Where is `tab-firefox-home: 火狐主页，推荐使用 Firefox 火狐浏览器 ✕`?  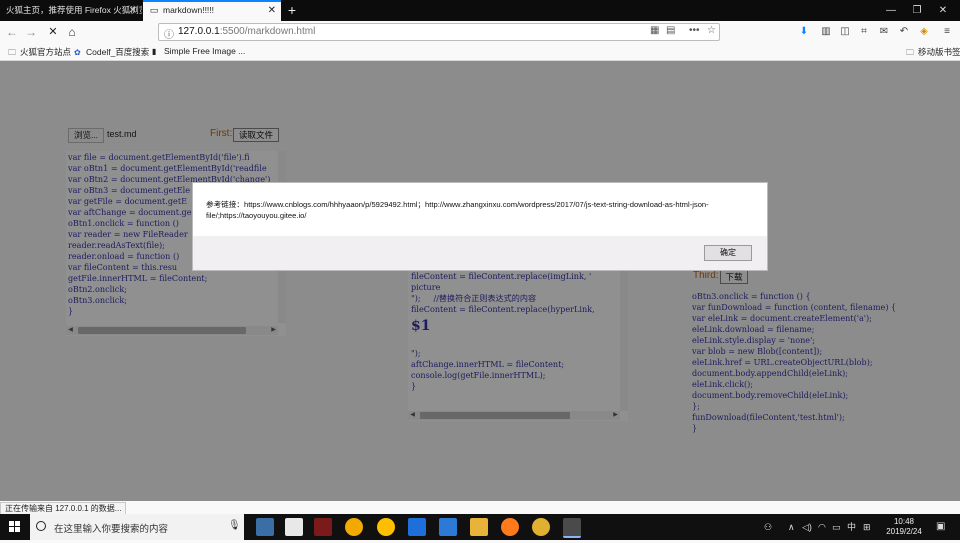 tab-firefox-home: 火狐主页，推荐使用 Firefox 火狐浏览器 ✕ is located at coordinates (71, 10).